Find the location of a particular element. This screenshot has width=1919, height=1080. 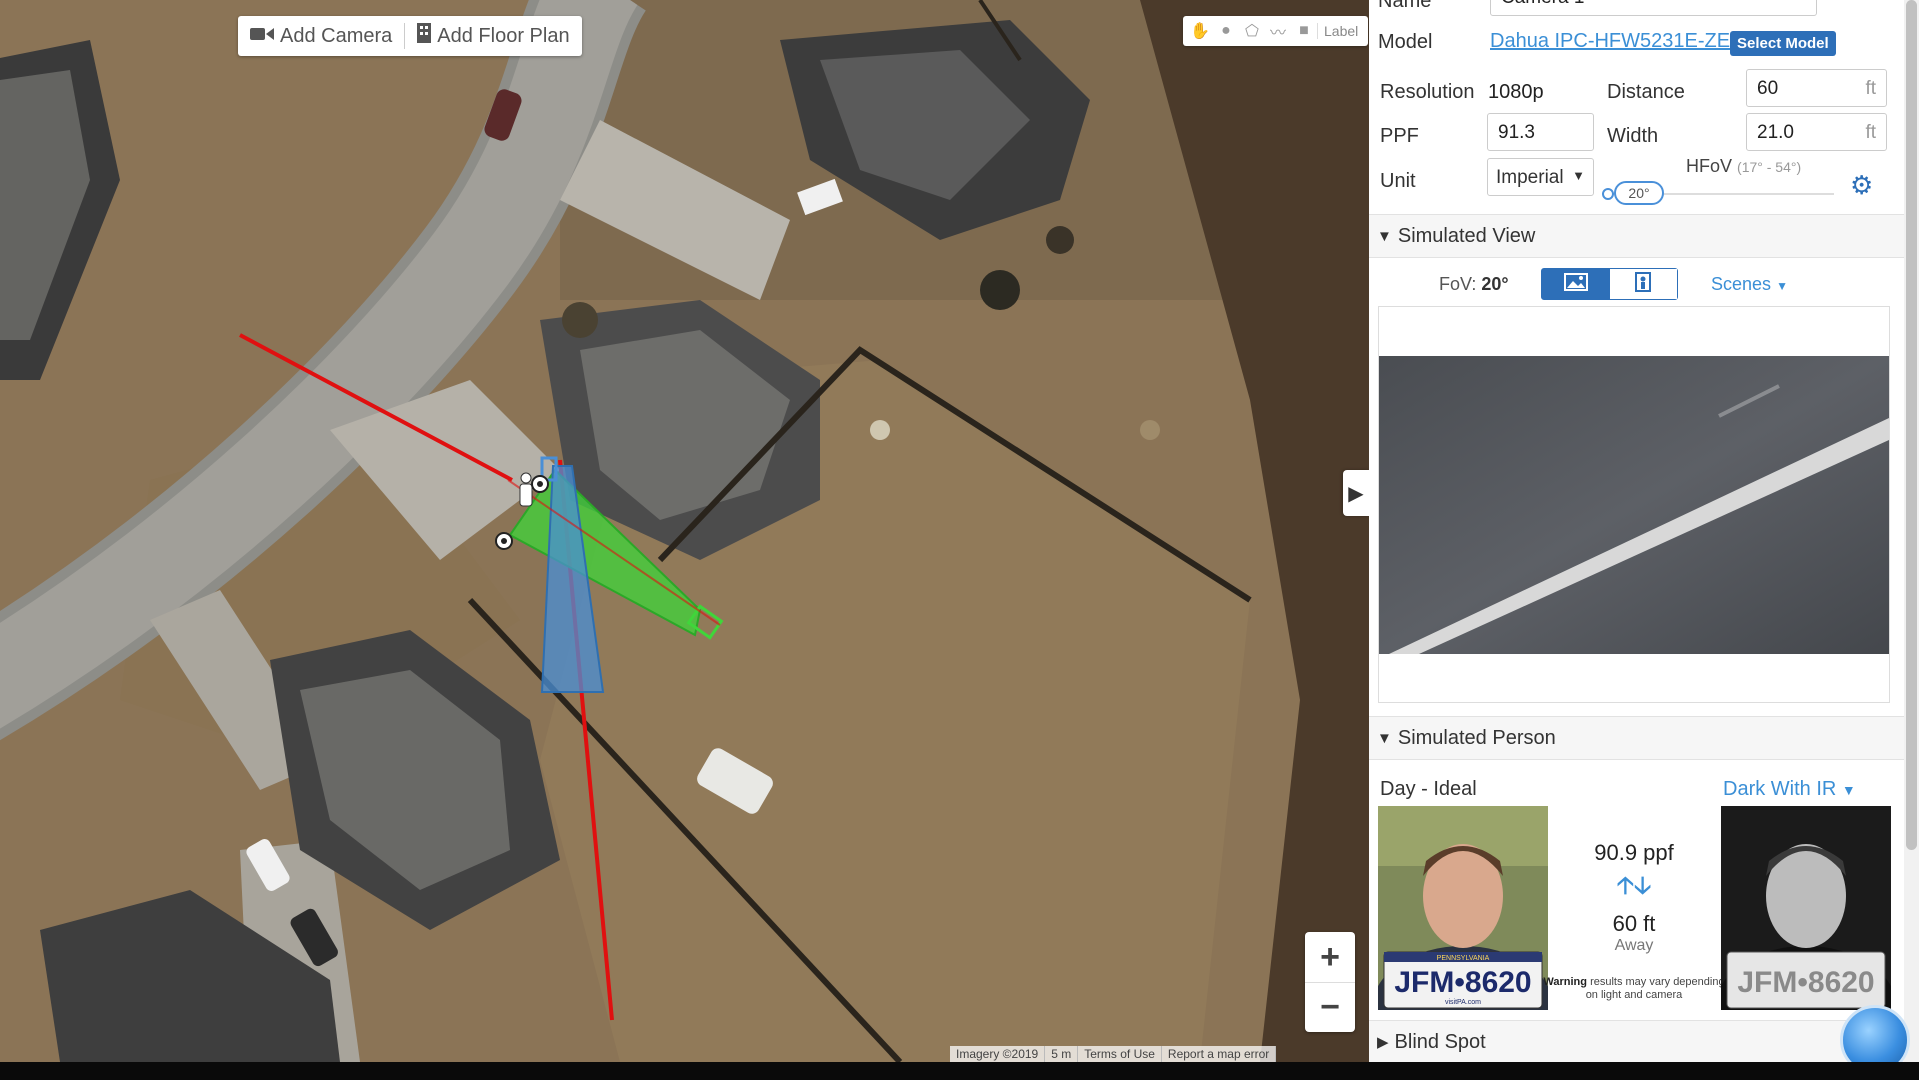

resolution-value: 1080p is located at coordinates (1516, 92).